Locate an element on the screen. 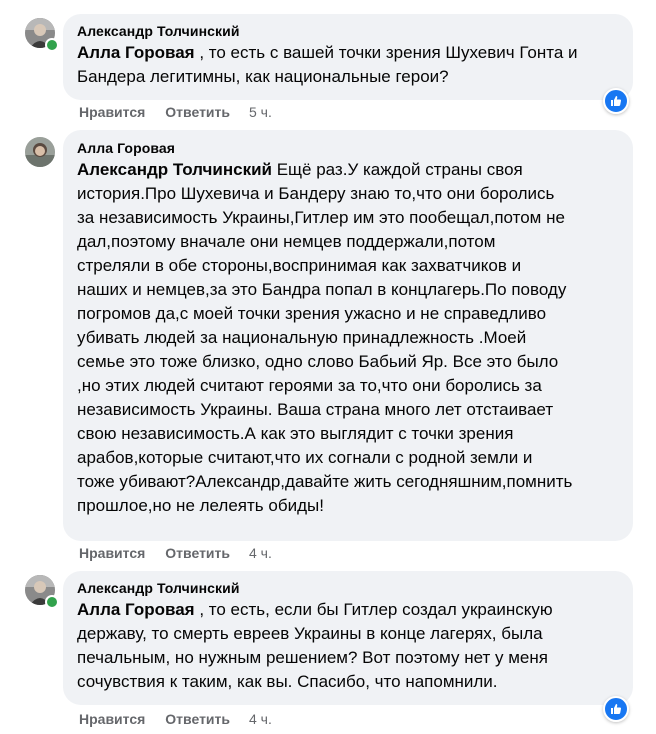  timestamp: 5 ч. is located at coordinates (260, 112).